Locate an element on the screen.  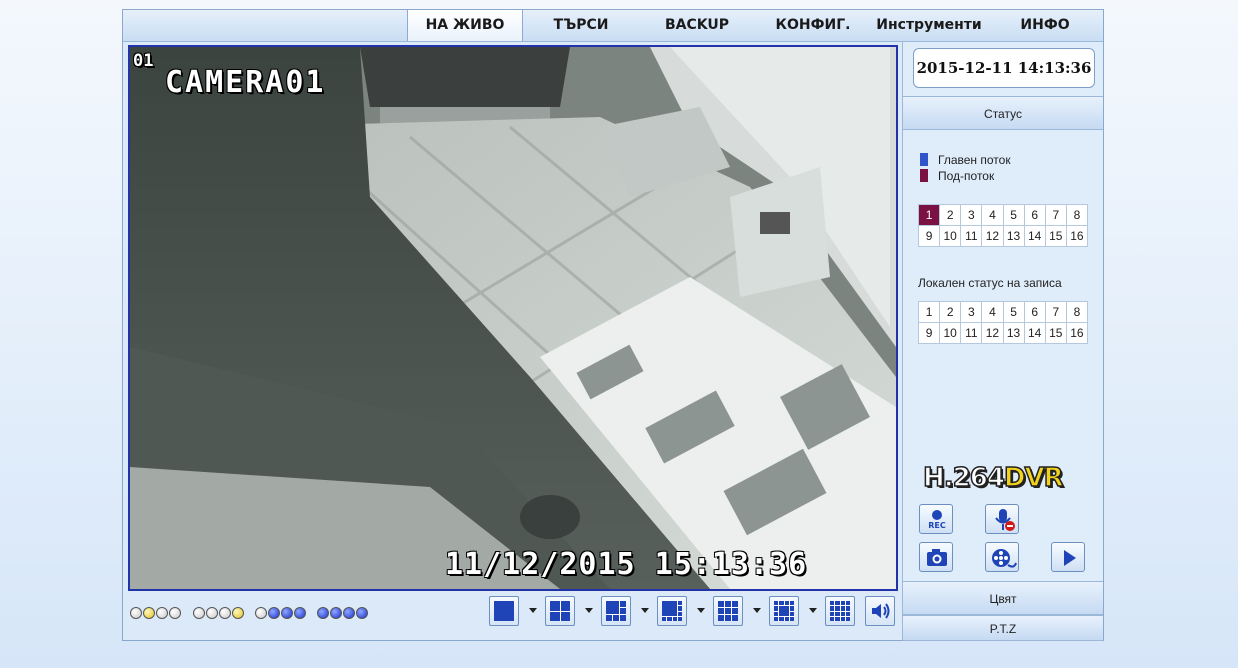
stream-channel-cell: 5 is located at coordinates (1013, 215).